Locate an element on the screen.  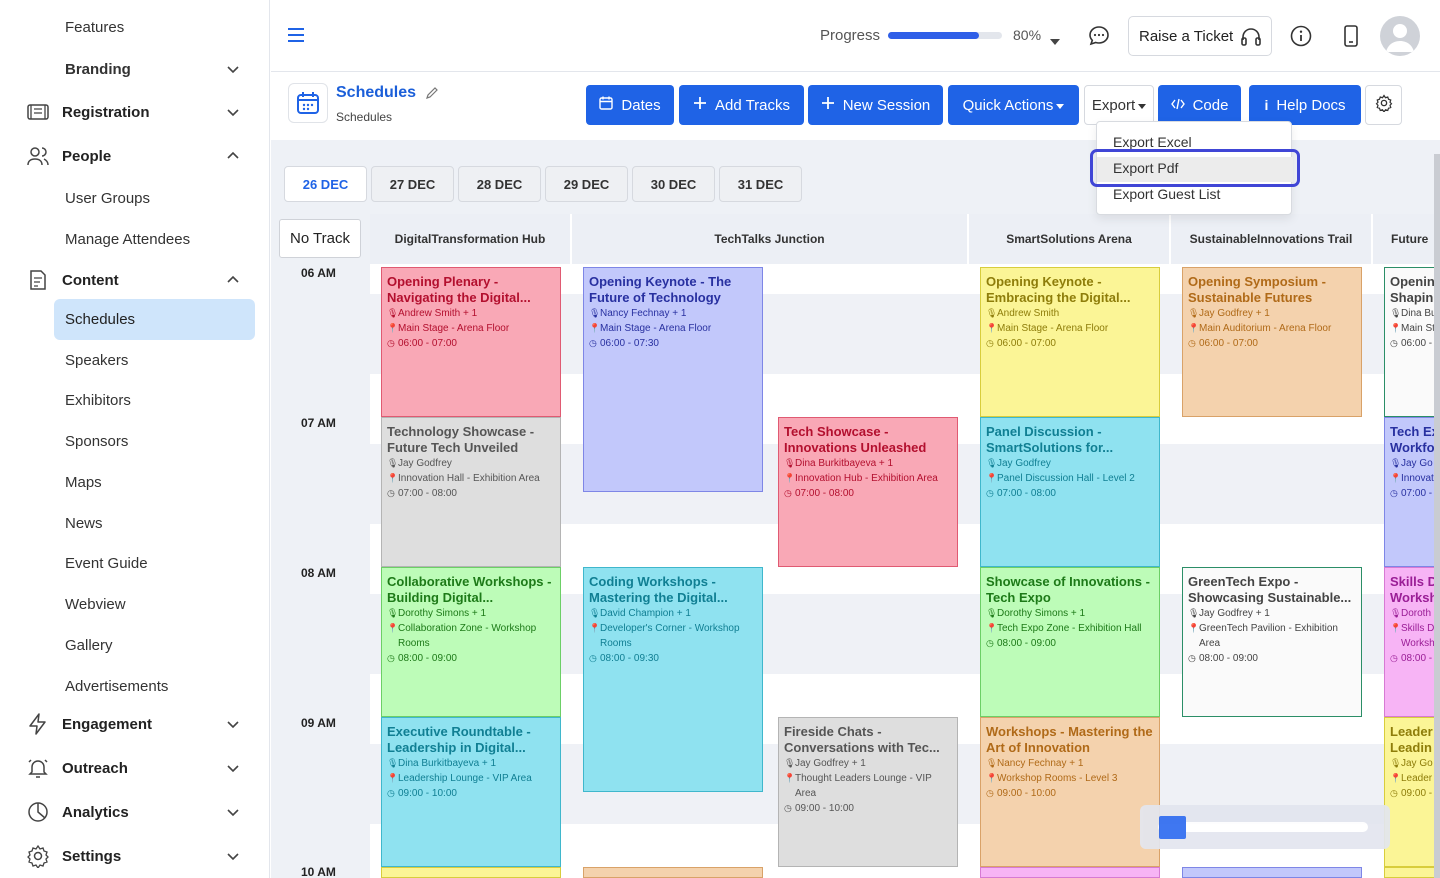
date-tab-27: 27 DEC is located at coordinates (412, 184).